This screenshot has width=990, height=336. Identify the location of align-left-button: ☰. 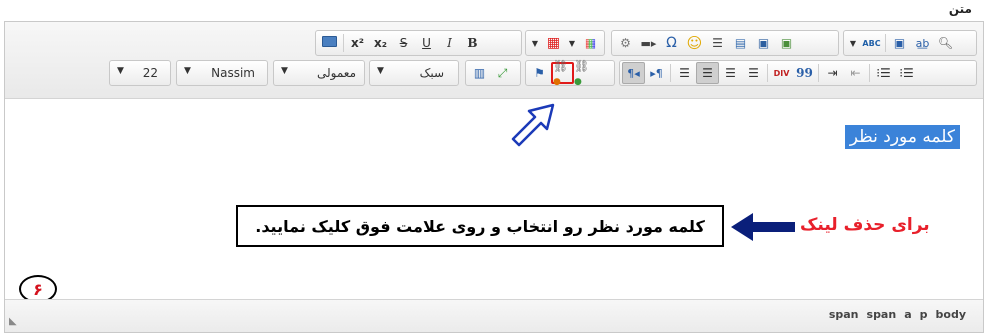
(753, 73).